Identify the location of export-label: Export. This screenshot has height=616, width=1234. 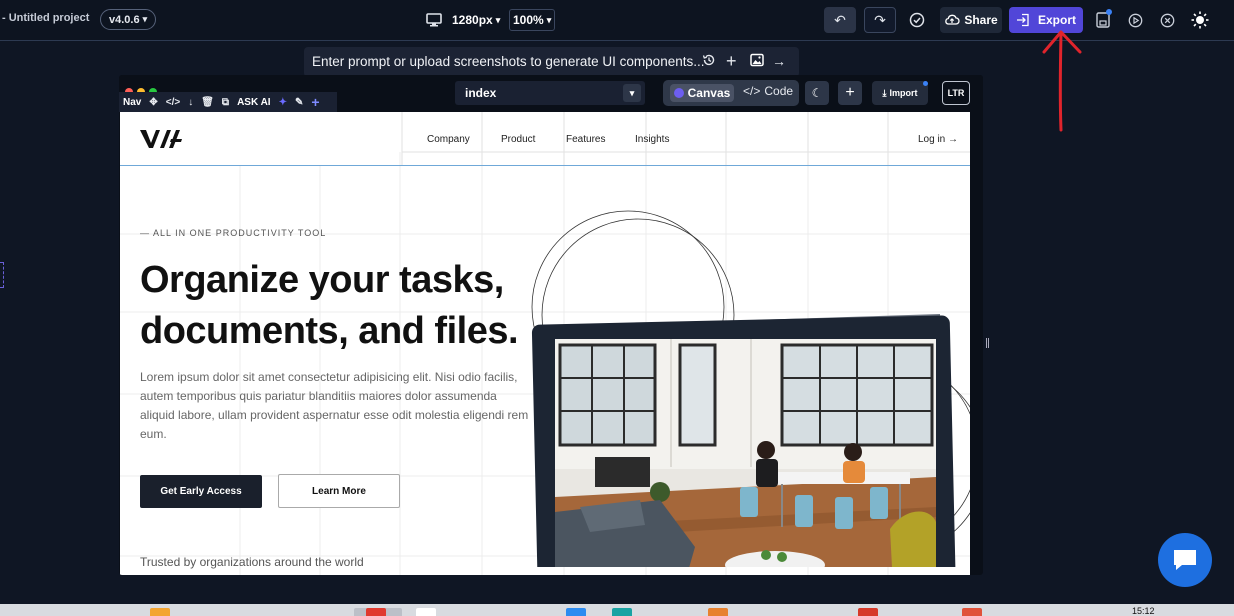
(1056, 20).